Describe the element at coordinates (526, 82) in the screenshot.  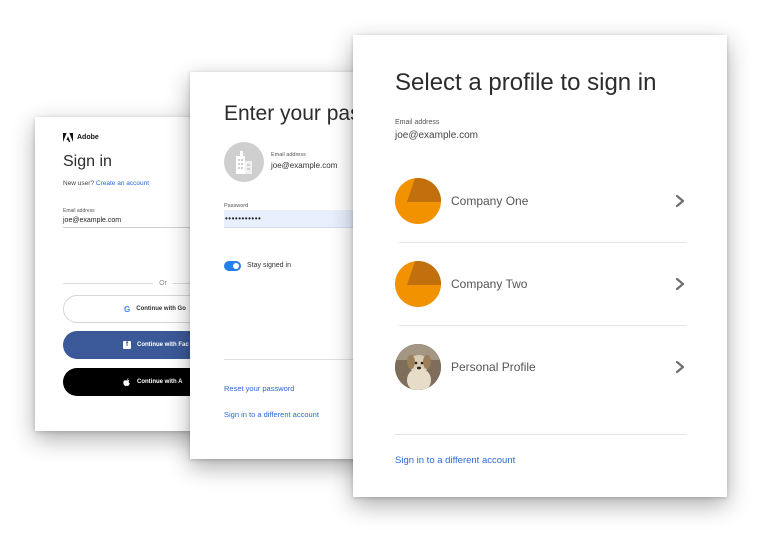
I see `profile-card-title: Select a profile to sign in` at that location.